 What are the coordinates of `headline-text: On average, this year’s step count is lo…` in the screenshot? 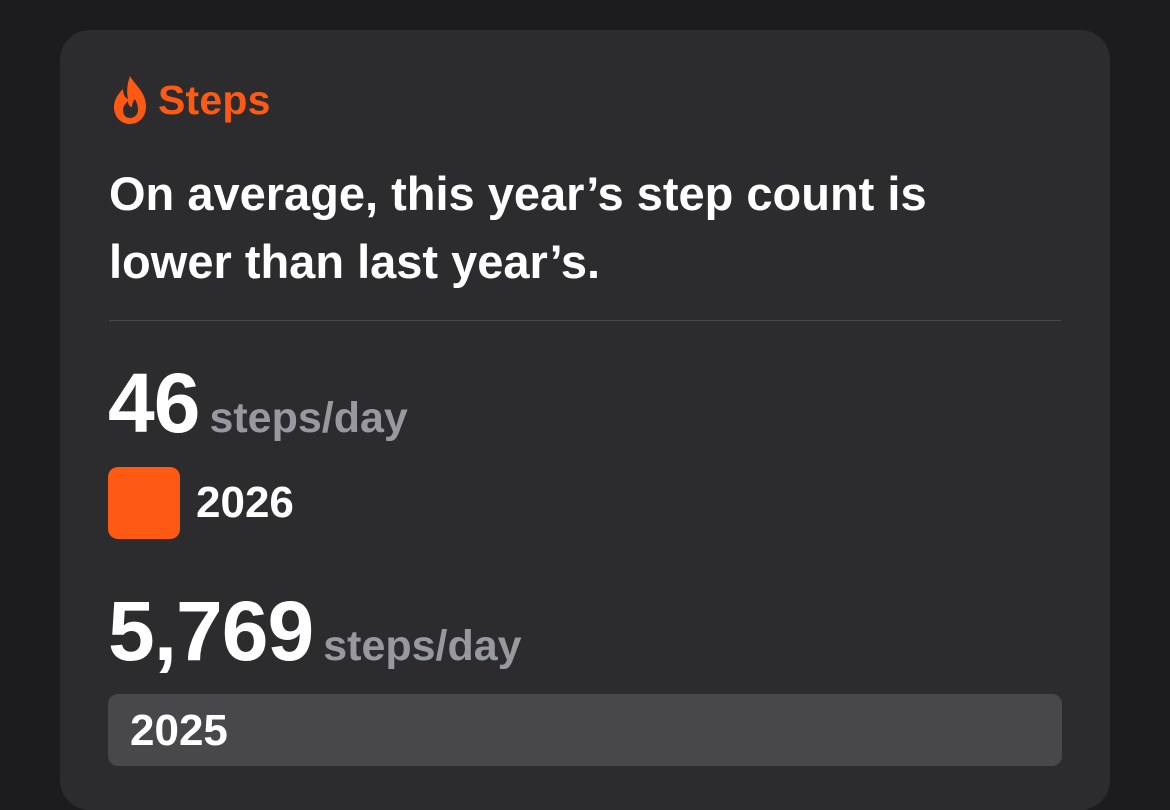 It's located at (518, 227).